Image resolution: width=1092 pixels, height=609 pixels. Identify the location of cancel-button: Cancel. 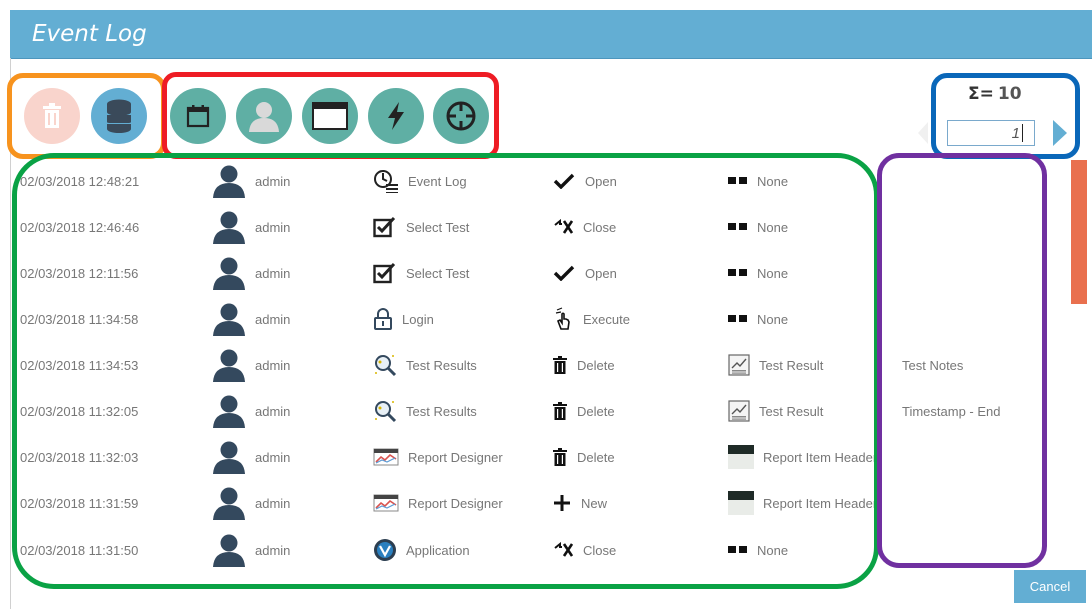
(1050, 586).